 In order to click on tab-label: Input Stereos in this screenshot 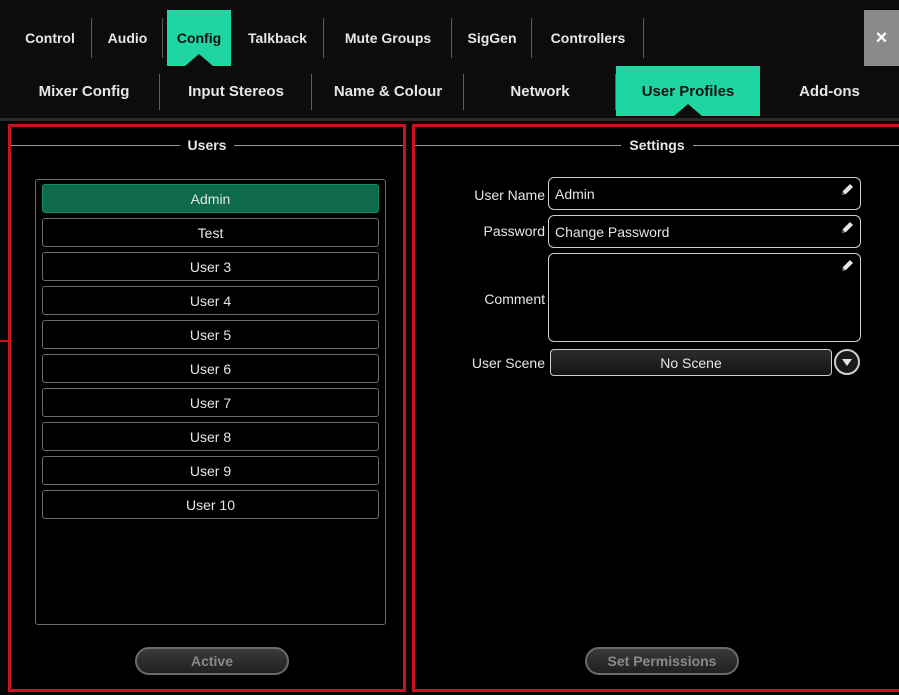, I will do `click(236, 91)`.